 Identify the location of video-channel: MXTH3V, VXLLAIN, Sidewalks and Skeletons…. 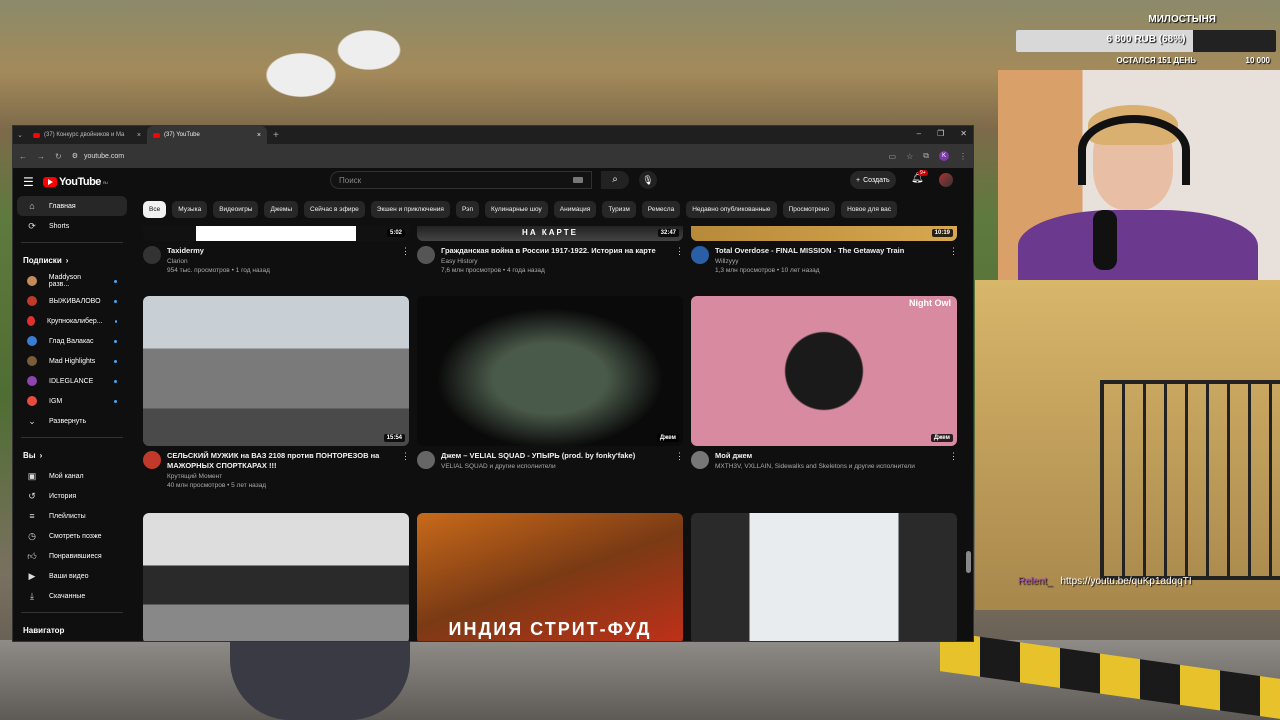
(829, 466).